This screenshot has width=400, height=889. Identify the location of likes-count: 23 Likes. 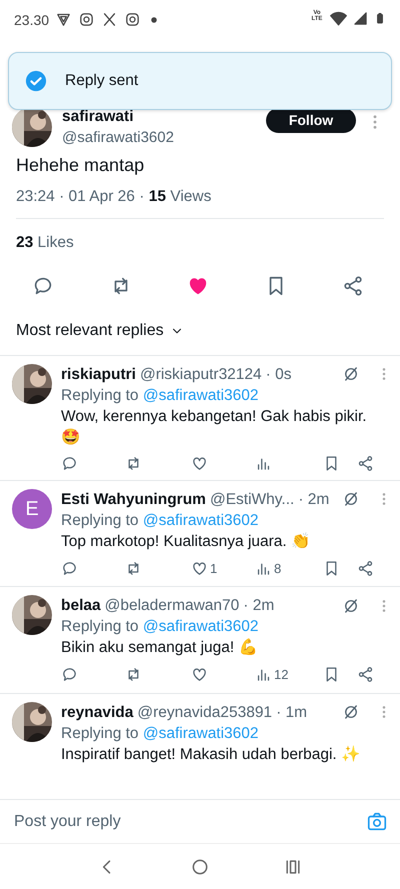
(45, 243).